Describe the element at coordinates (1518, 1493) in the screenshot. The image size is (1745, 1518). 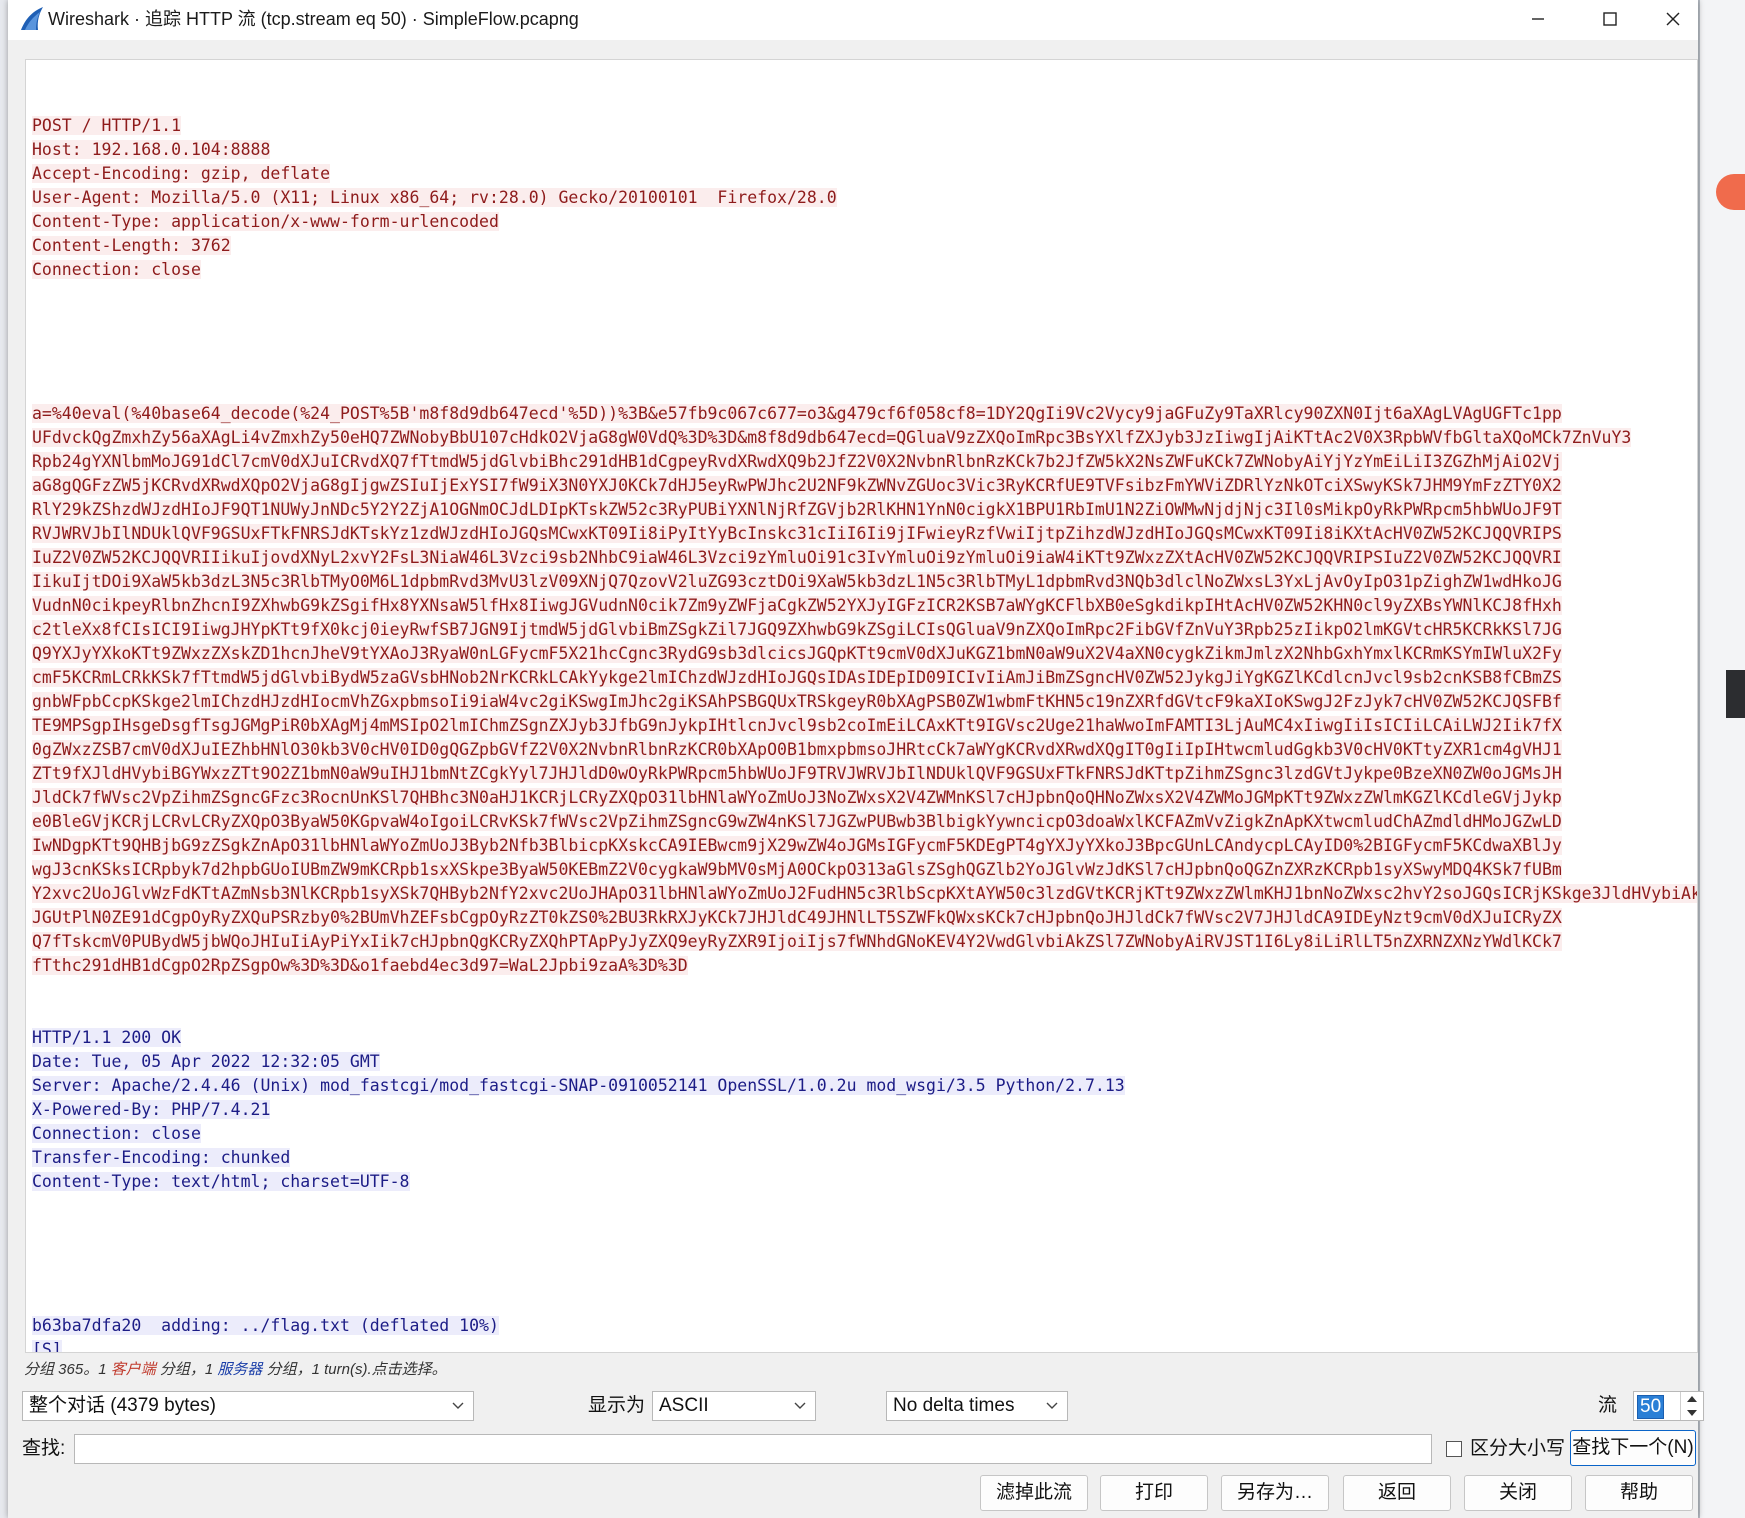
I see `close-button: 关闭` at that location.